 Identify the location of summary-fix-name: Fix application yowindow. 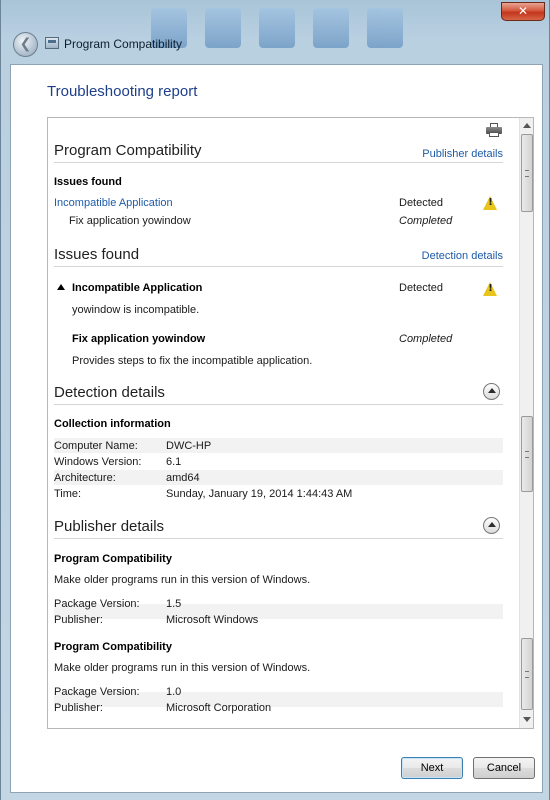
(130, 221).